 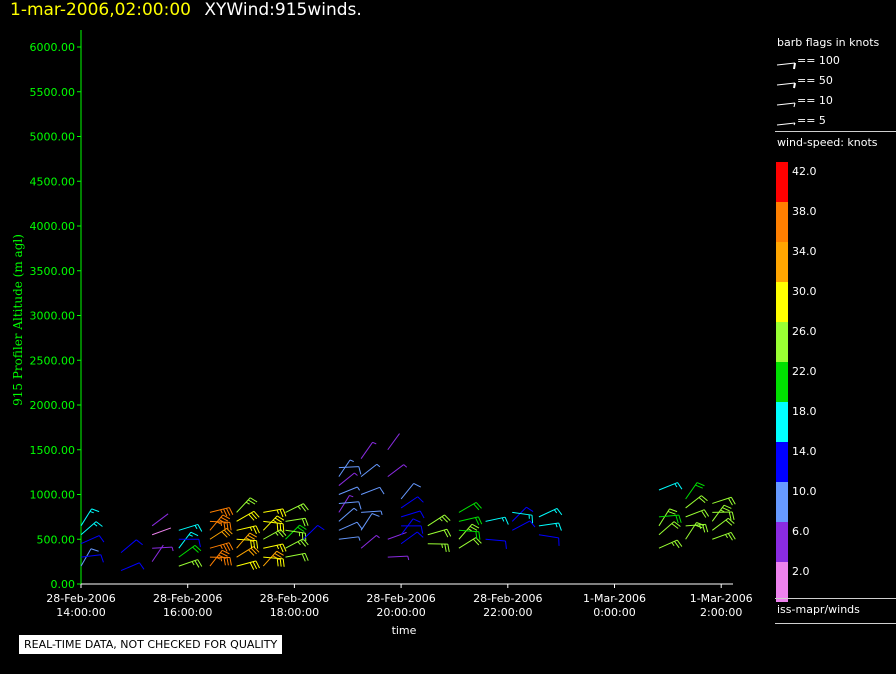 What do you see at coordinates (786, 105) in the screenshot?
I see `barb-legend-icon` at bounding box center [786, 105].